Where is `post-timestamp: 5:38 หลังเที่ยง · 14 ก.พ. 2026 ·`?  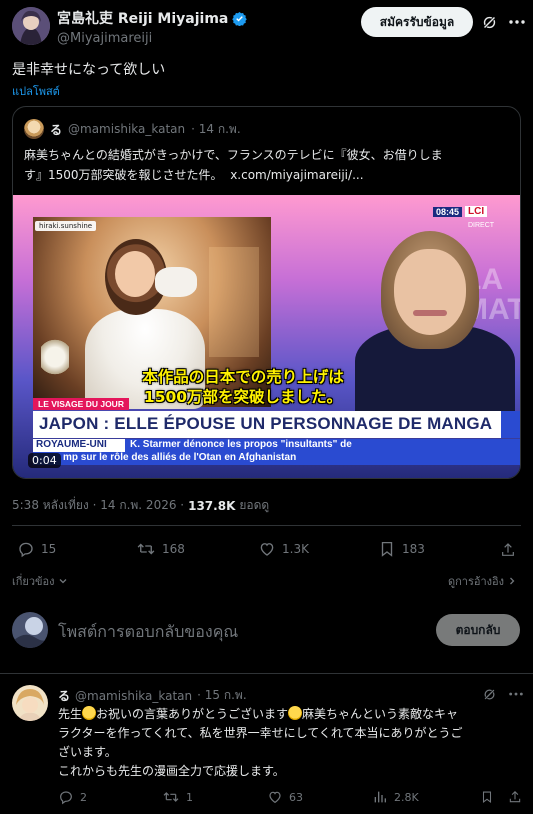 post-timestamp: 5:38 หลังเที่ยง · 14 ก.พ. 2026 · is located at coordinates (98, 505).